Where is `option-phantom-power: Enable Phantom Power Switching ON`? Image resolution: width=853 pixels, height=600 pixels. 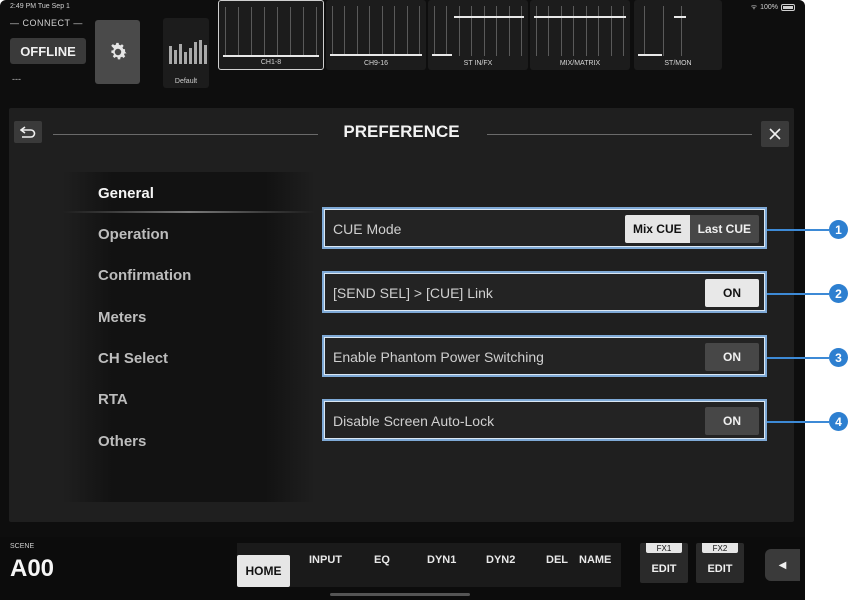 option-phantom-power: Enable Phantom Power Switching ON is located at coordinates (544, 356).